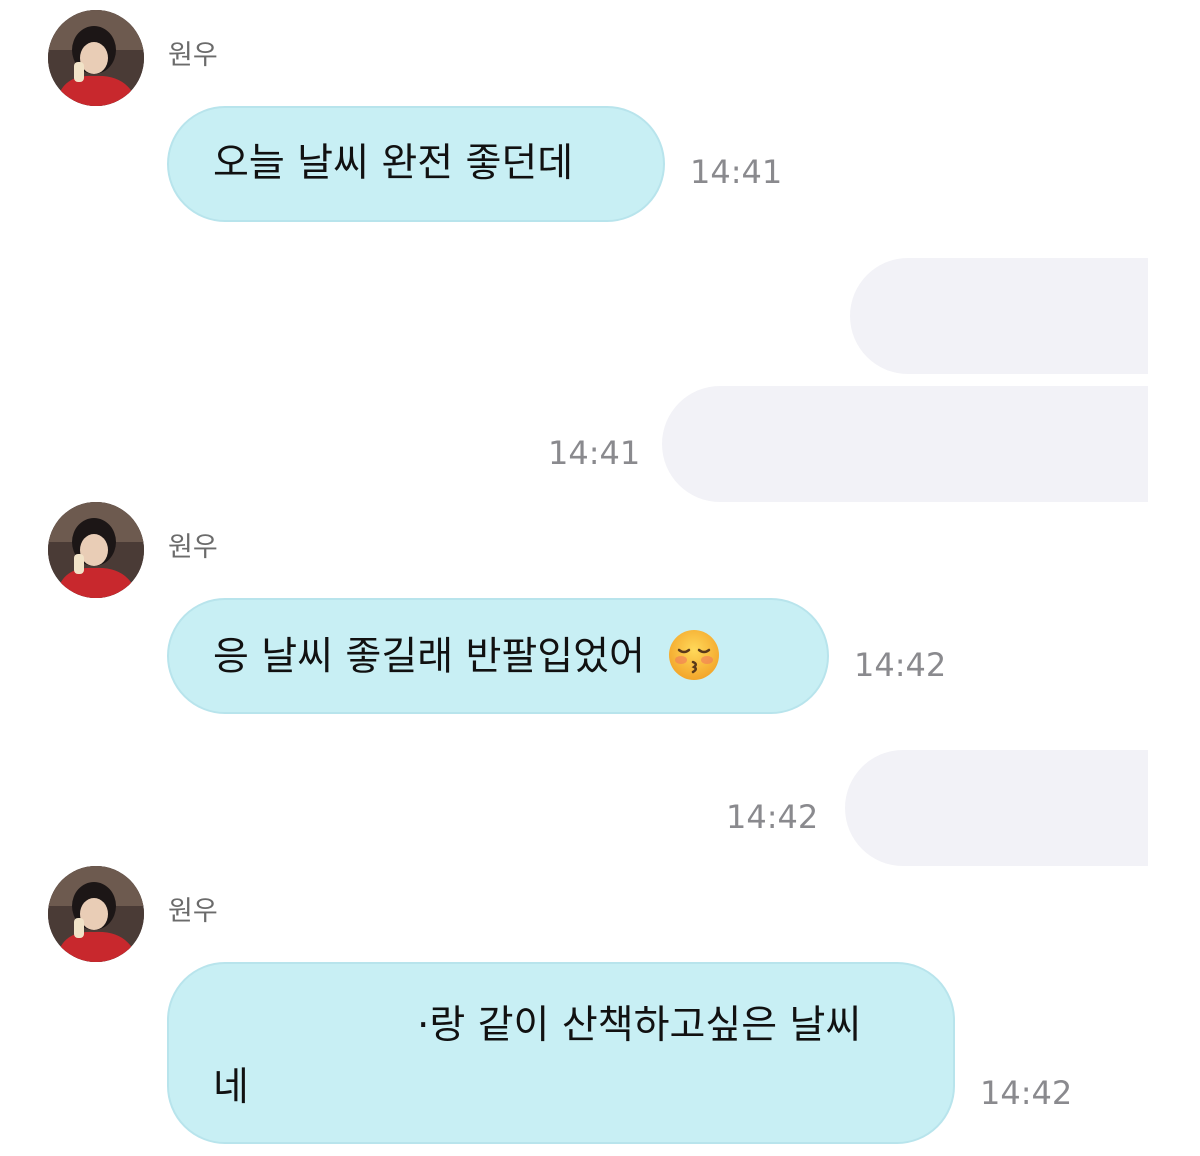 The width and height of the screenshot is (1200, 1156). What do you see at coordinates (694, 655) in the screenshot?
I see `kissing-face-with-closed-eyes-icon` at bounding box center [694, 655].